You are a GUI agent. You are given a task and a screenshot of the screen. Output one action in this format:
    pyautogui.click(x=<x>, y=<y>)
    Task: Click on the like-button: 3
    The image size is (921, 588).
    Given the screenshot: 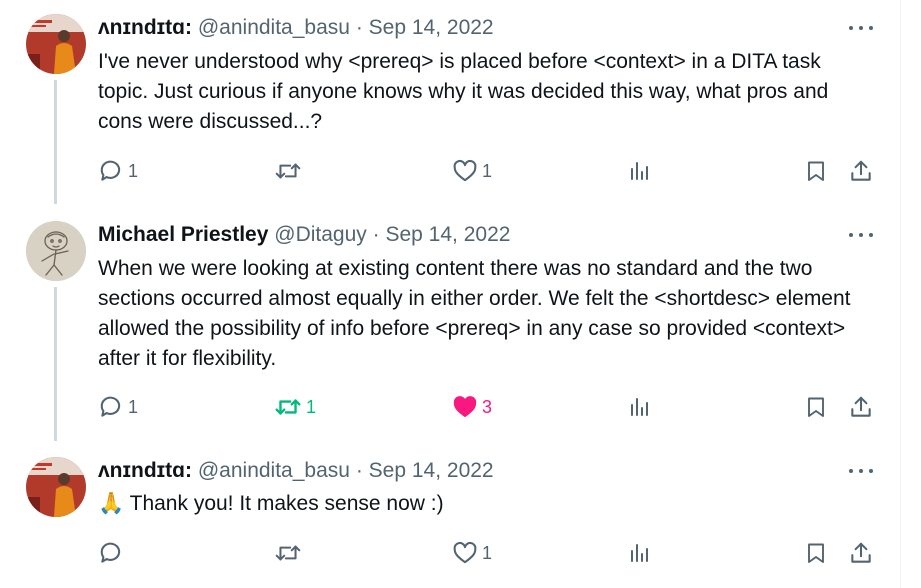 What is the action you would take?
    pyautogui.click(x=472, y=407)
    